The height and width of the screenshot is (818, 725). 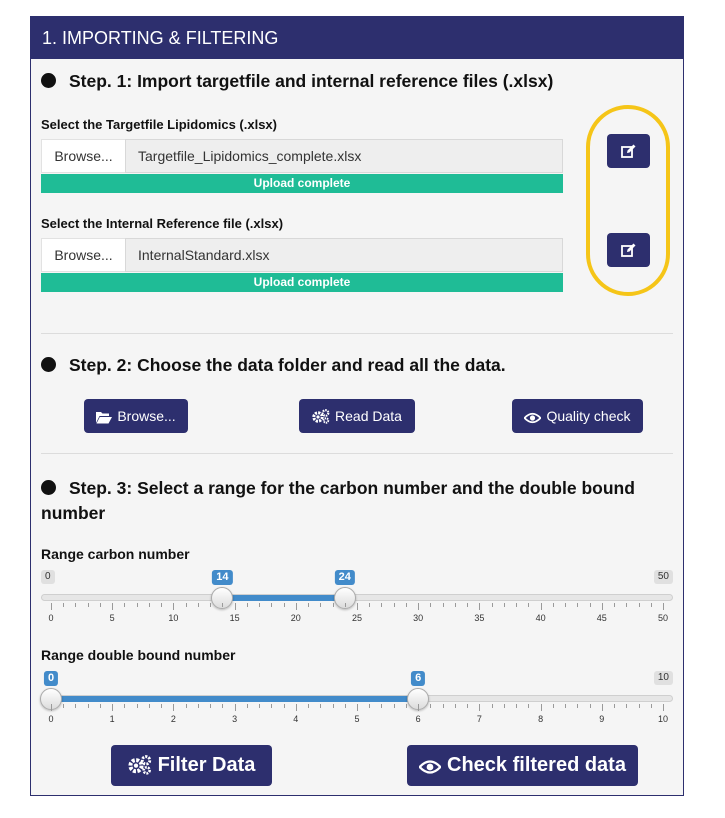 What do you see at coordinates (601, 618) in the screenshot?
I see `tick-label: 45` at bounding box center [601, 618].